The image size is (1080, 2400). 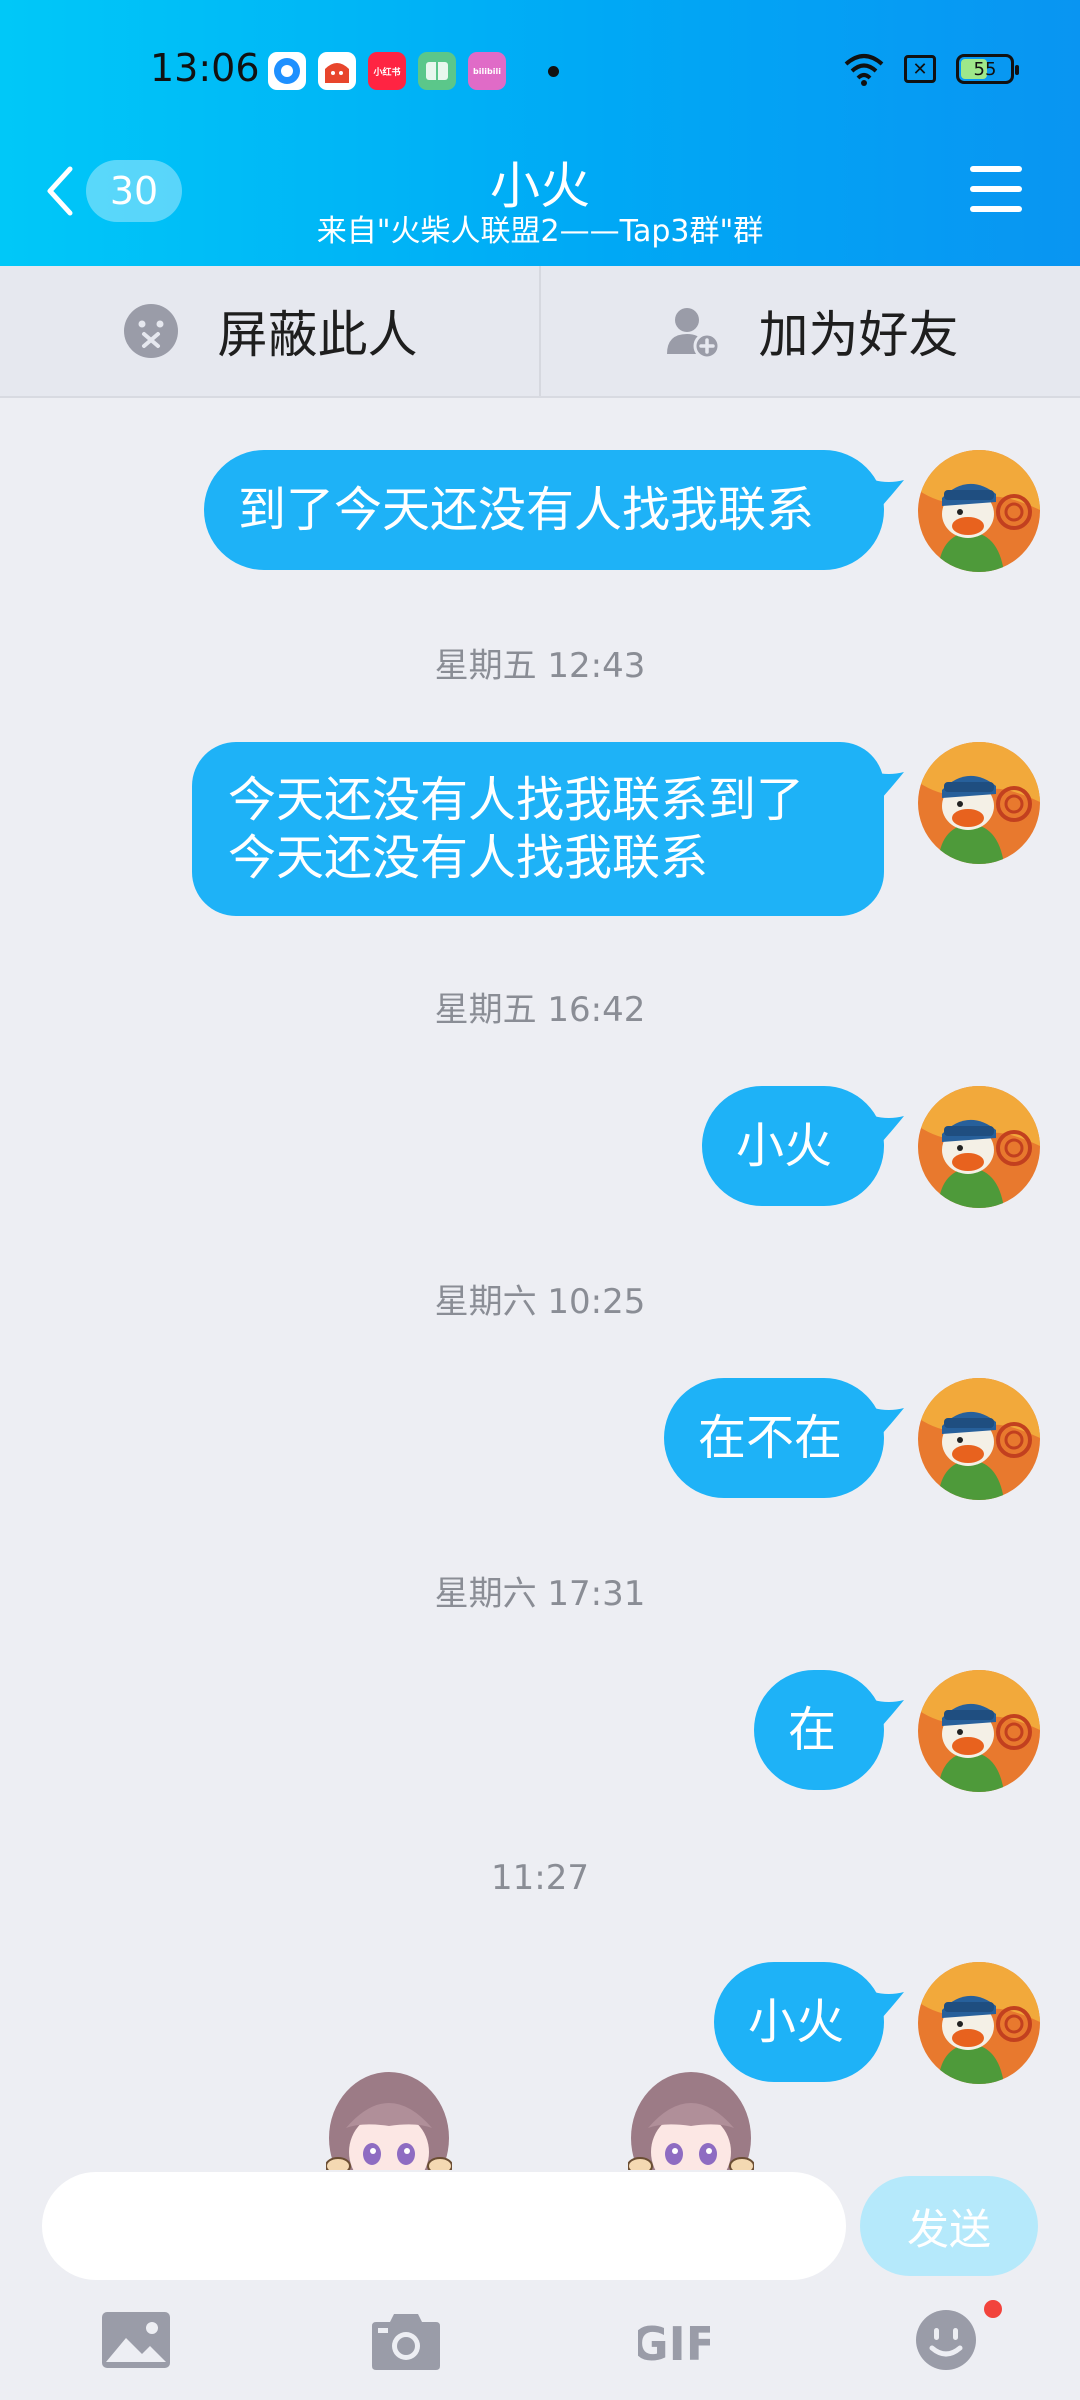 I want to click on gif-label: GIF, so click(x=674, y=2344).